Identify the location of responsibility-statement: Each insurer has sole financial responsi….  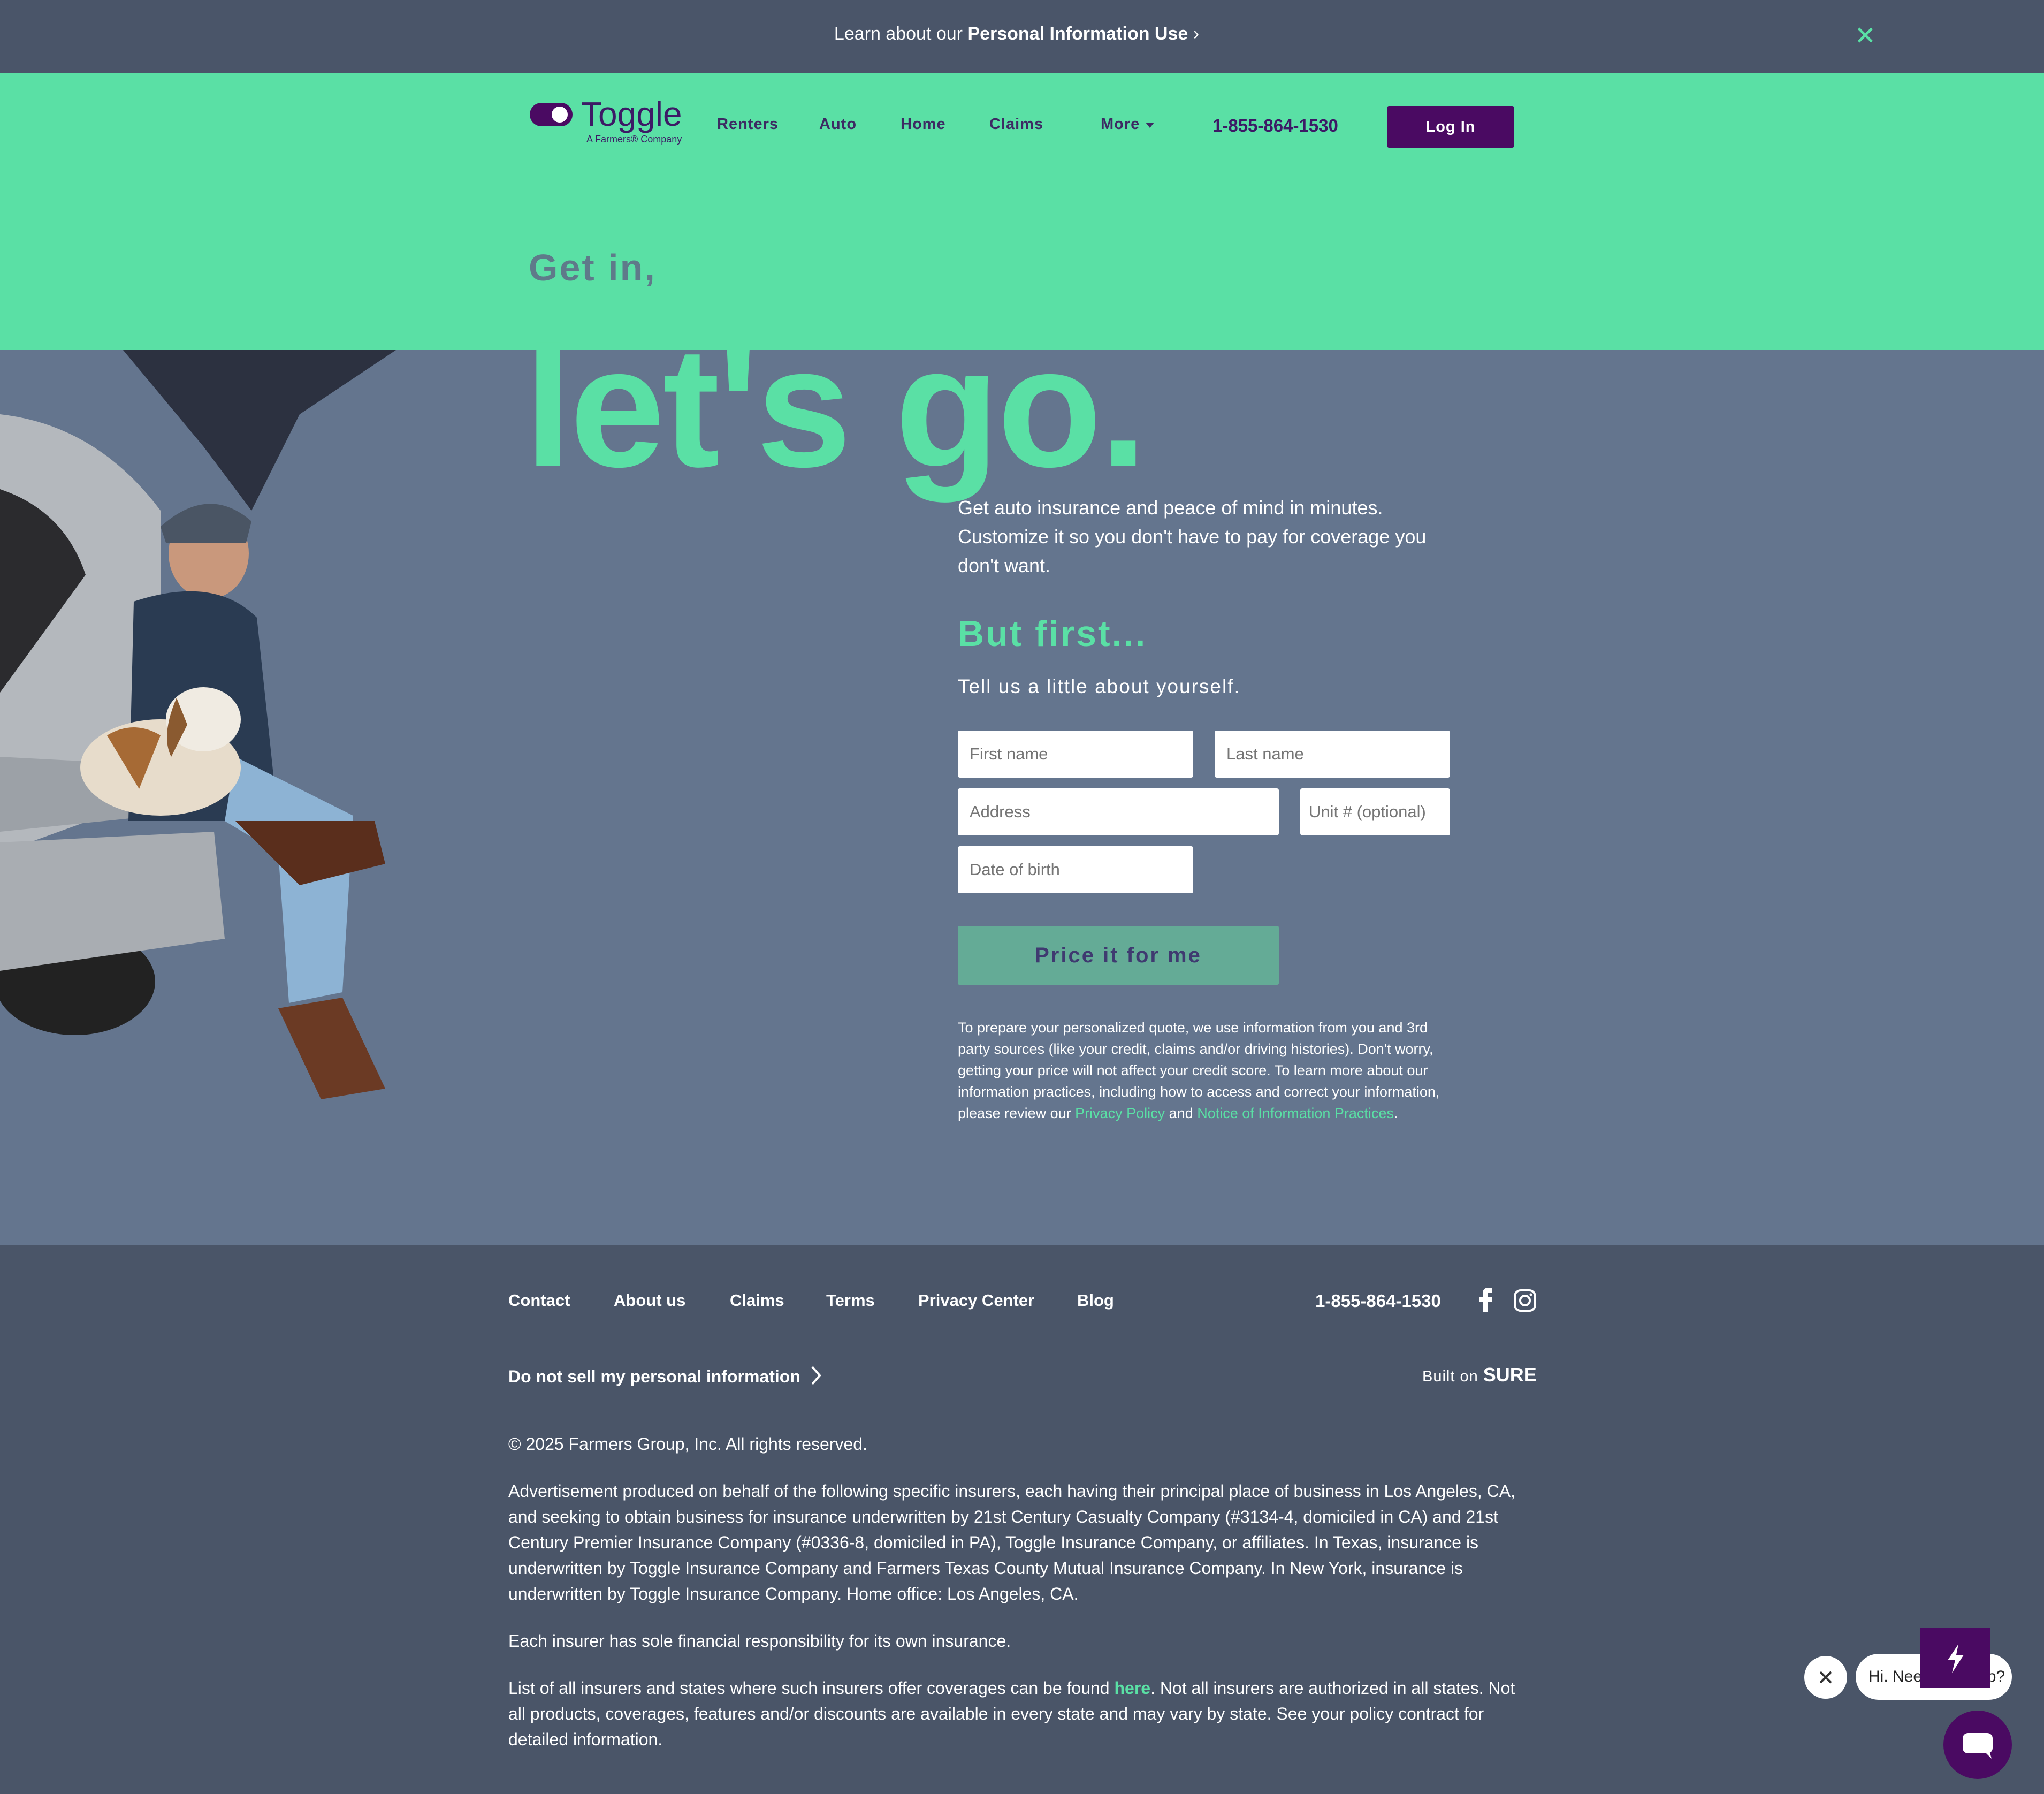
(759, 1641).